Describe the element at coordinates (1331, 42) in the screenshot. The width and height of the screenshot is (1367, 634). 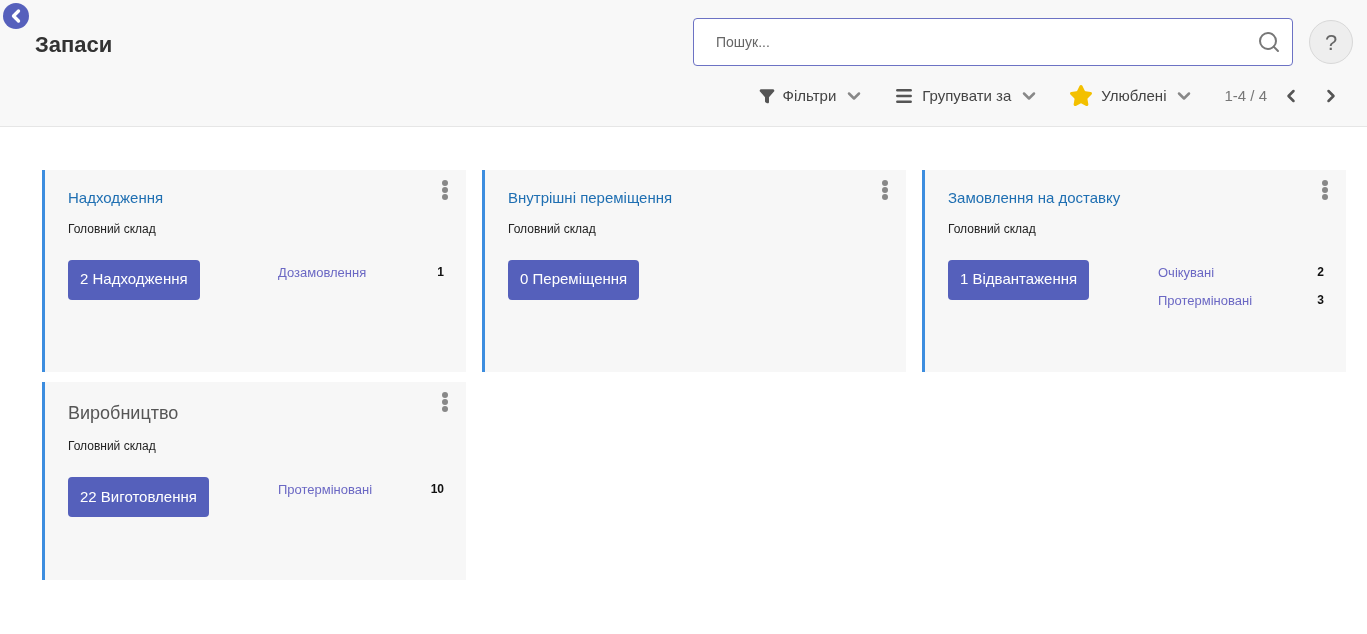
I see `help-button: ?` at that location.